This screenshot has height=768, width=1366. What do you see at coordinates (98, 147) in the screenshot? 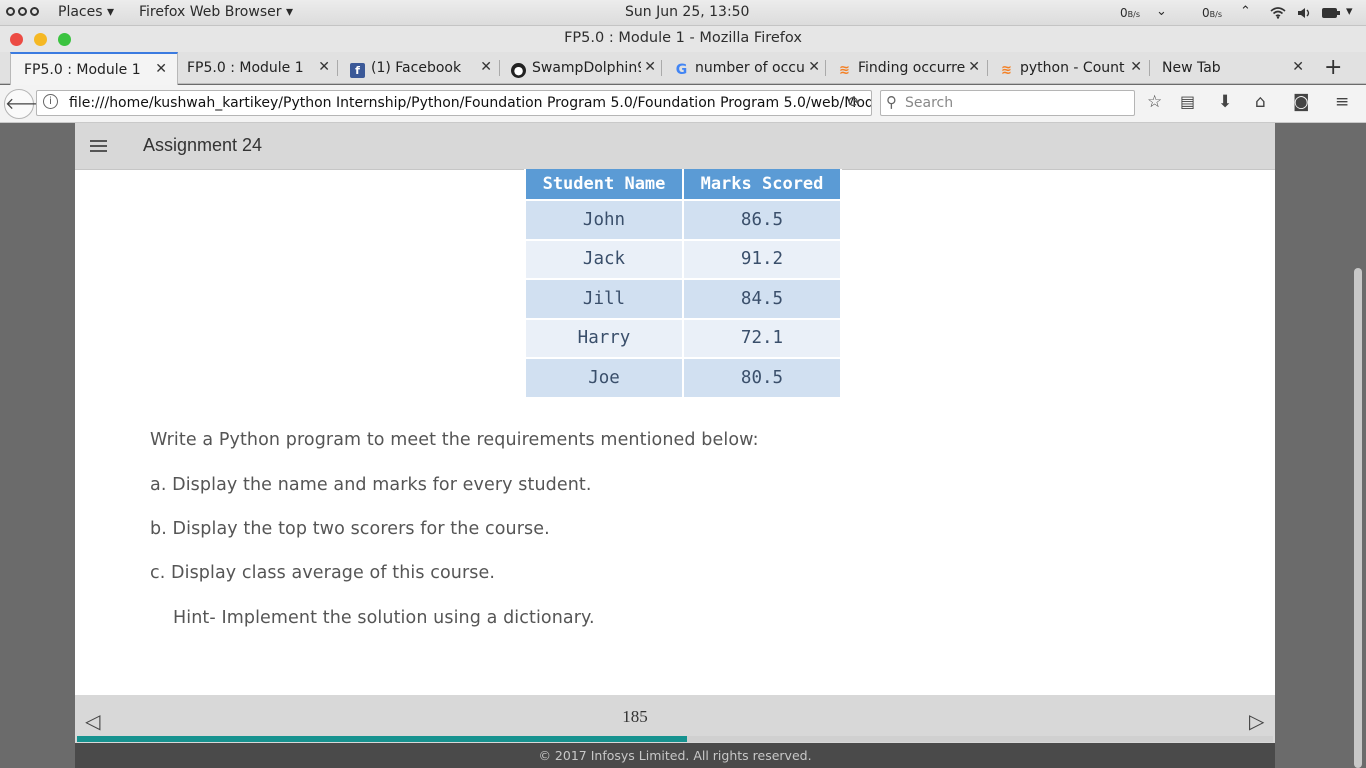
I see `sidebar-menu-icon` at bounding box center [98, 147].